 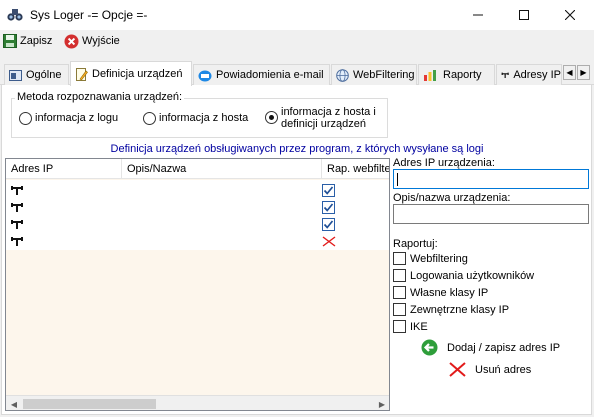 I want to click on text-caret, so click(x=397, y=179).